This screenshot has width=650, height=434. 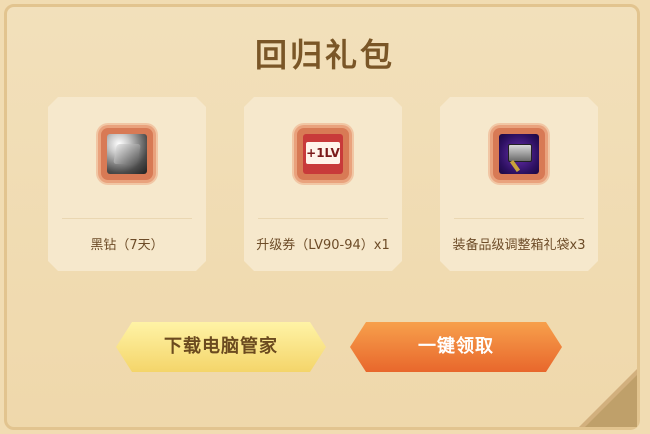 What do you see at coordinates (519, 184) in the screenshot?
I see `reward-card-equipment-box: 装备品级调整箱礼袋x3` at bounding box center [519, 184].